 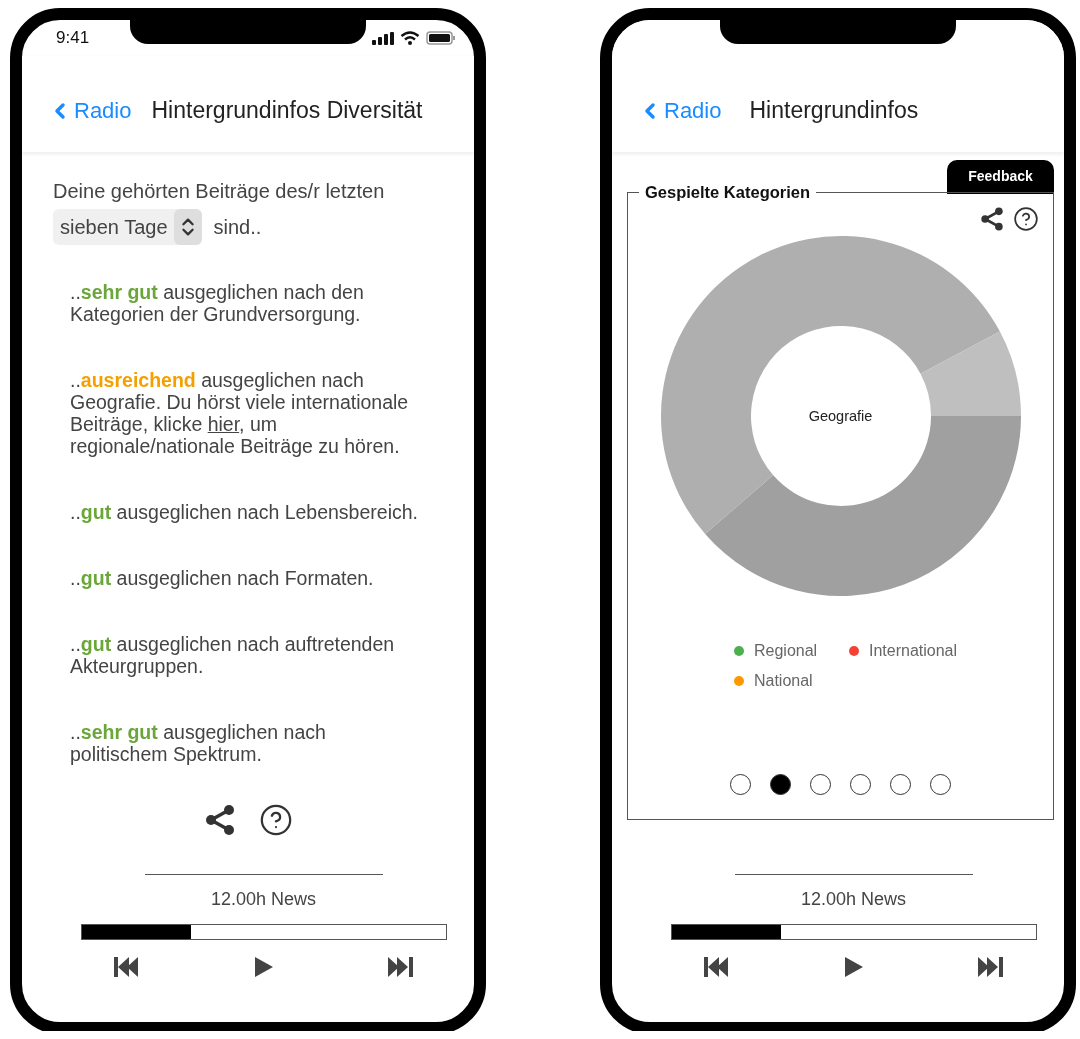 I want to click on intro-text: Deine gehörten Beiträge des/r letzten, so click(x=219, y=191).